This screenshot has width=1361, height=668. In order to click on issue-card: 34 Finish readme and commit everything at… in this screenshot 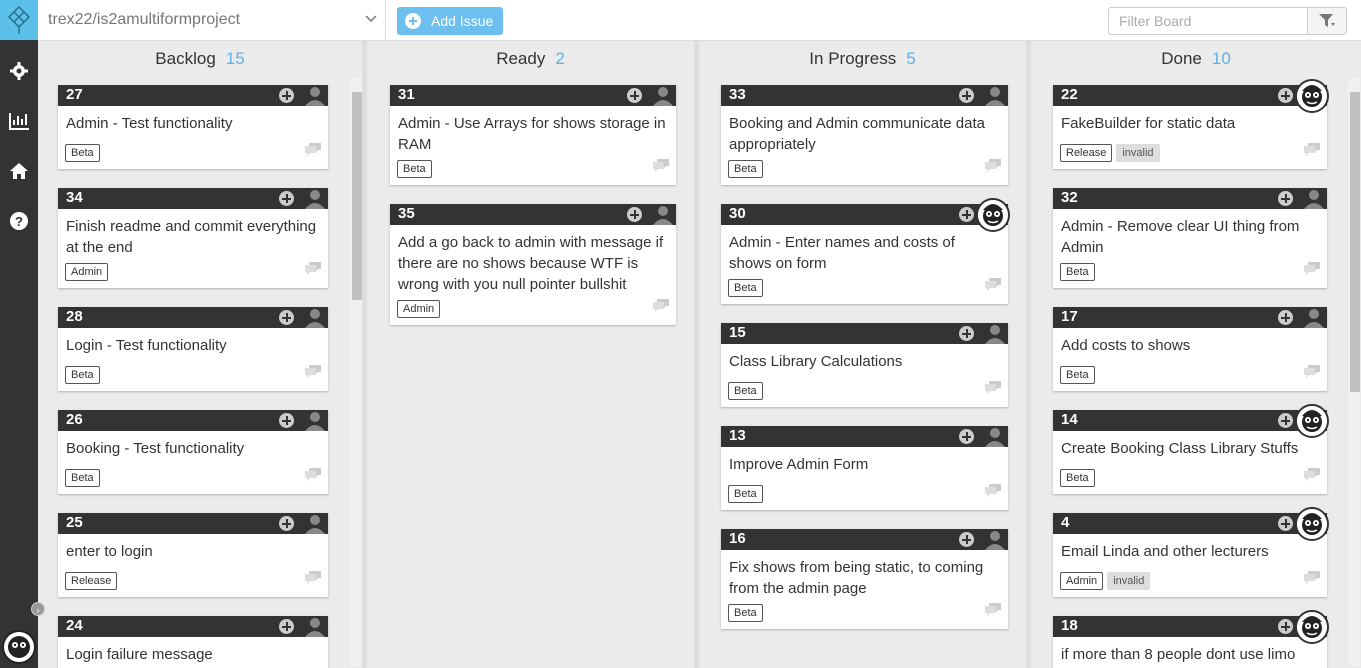, I will do `click(193, 238)`.